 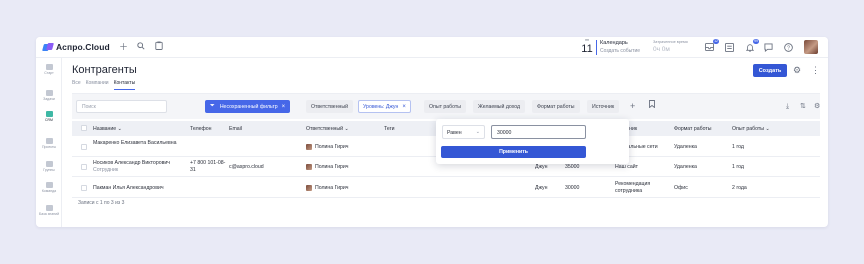 I want to click on more-icon: ⋮, so click(x=815, y=70).